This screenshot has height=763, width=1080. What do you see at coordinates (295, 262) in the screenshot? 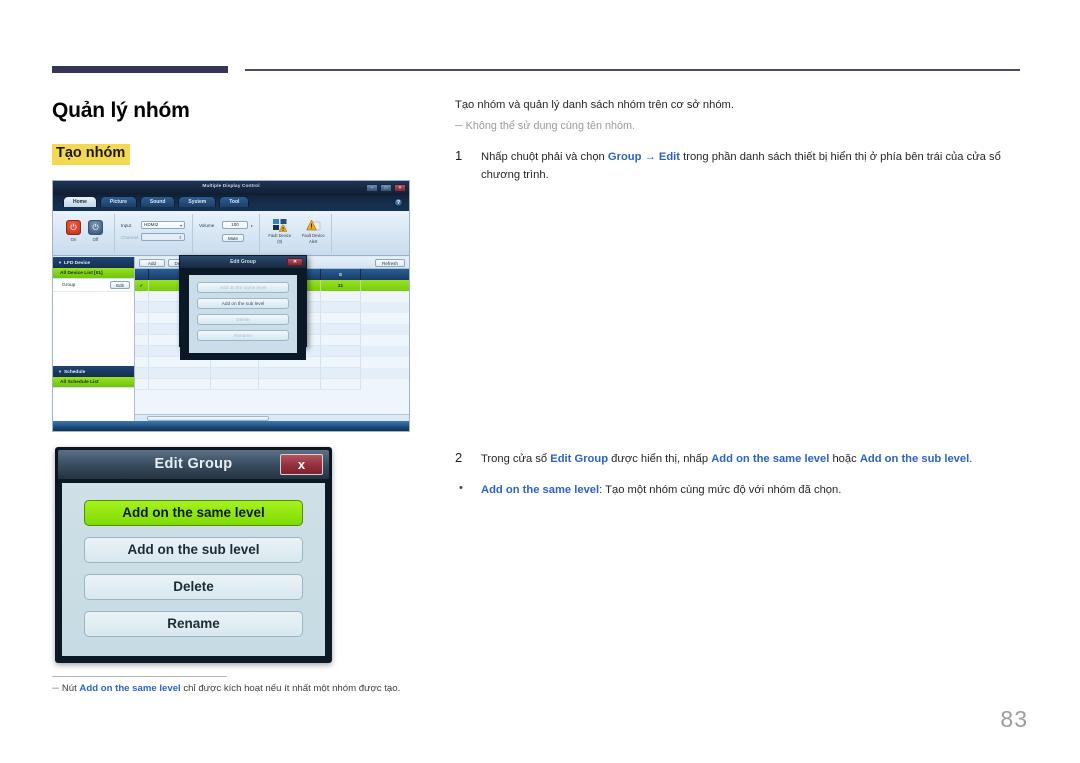
I see `inner-dialog-close-button: ✕` at bounding box center [295, 262].